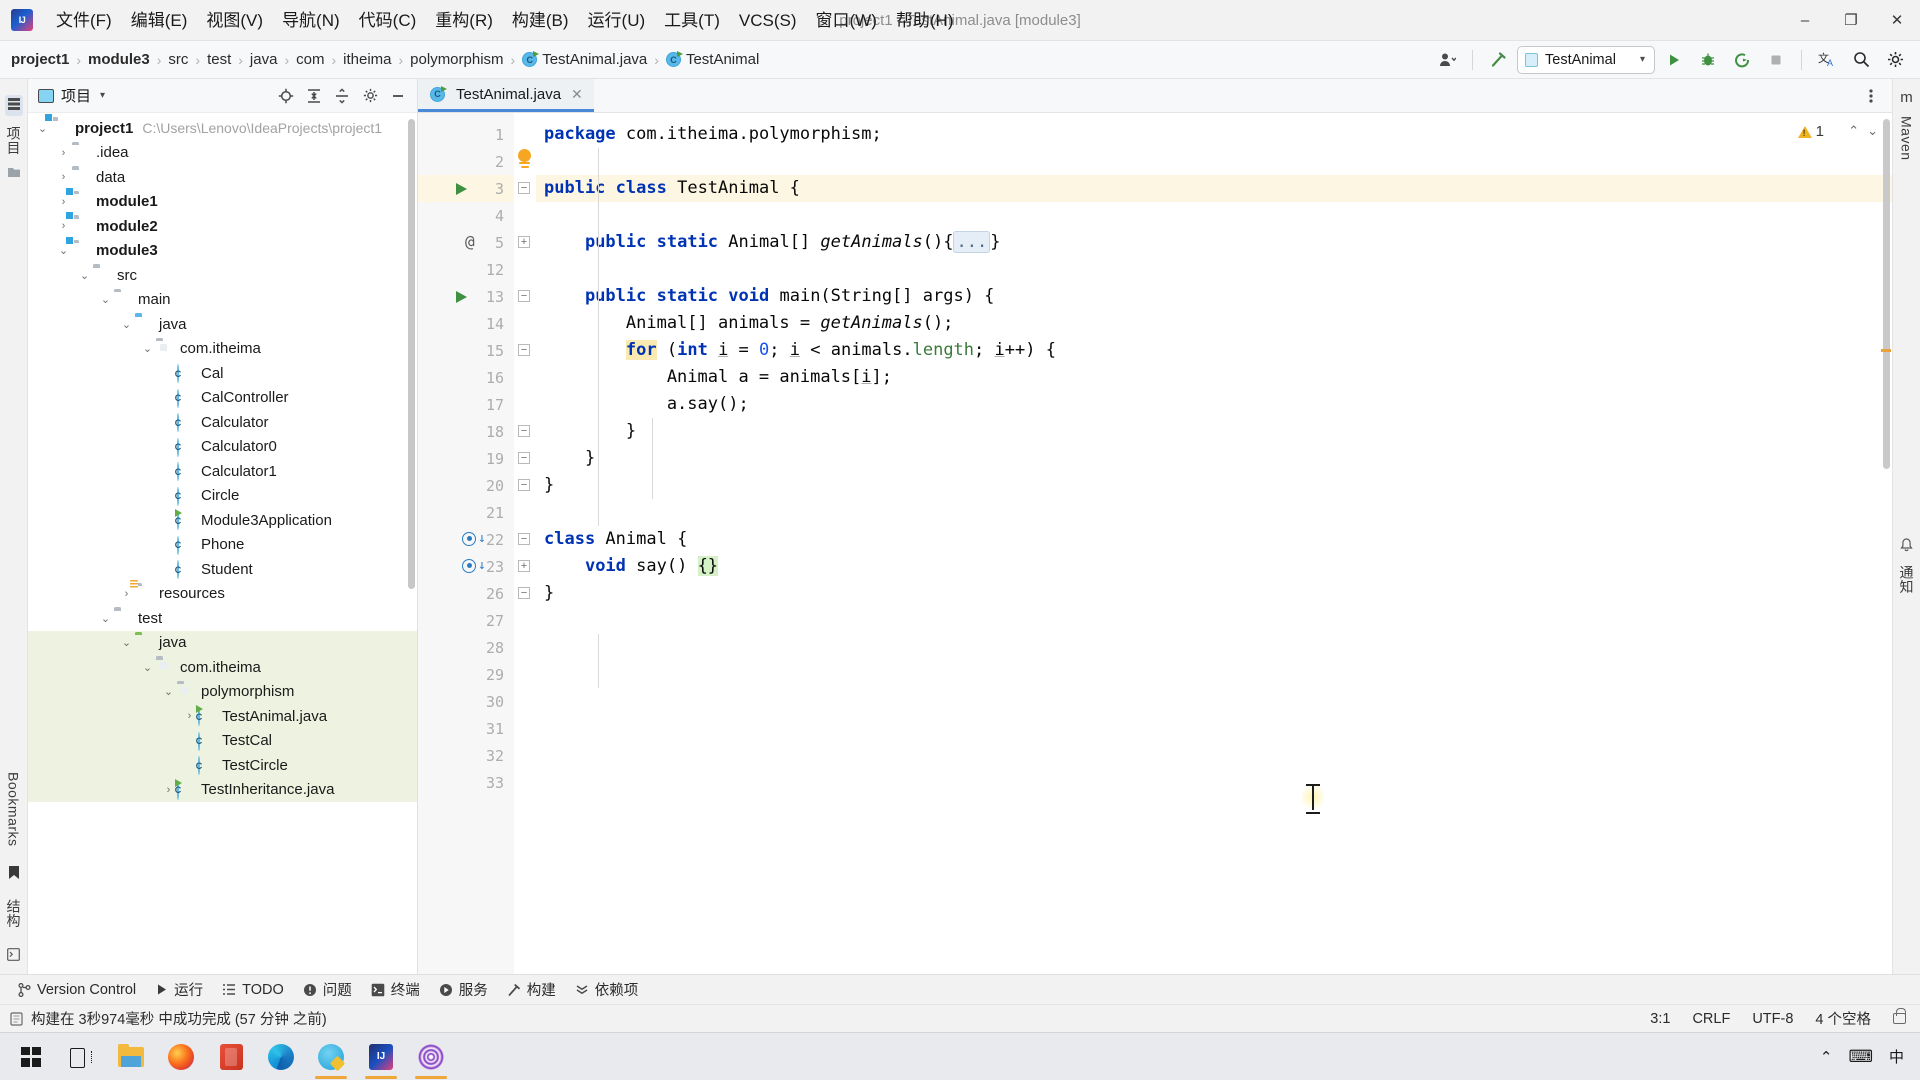 The width and height of the screenshot is (1920, 1080). Describe the element at coordinates (466, 512) in the screenshot. I see `line-number-21: 21` at that location.